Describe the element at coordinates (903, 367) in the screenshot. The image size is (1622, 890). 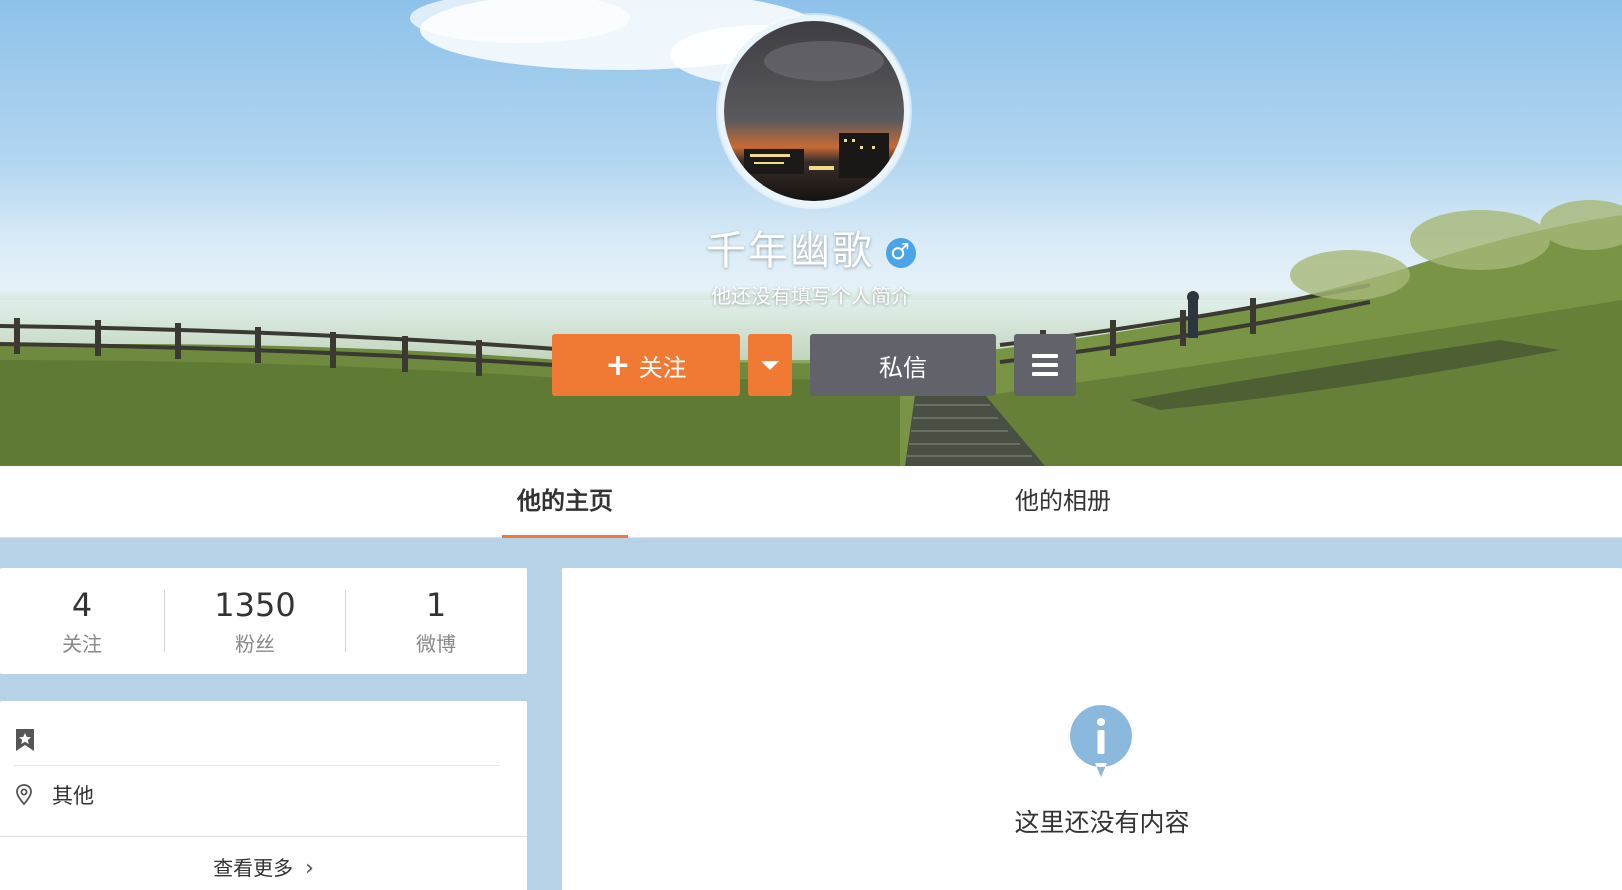
I see `message-label: 私信` at that location.